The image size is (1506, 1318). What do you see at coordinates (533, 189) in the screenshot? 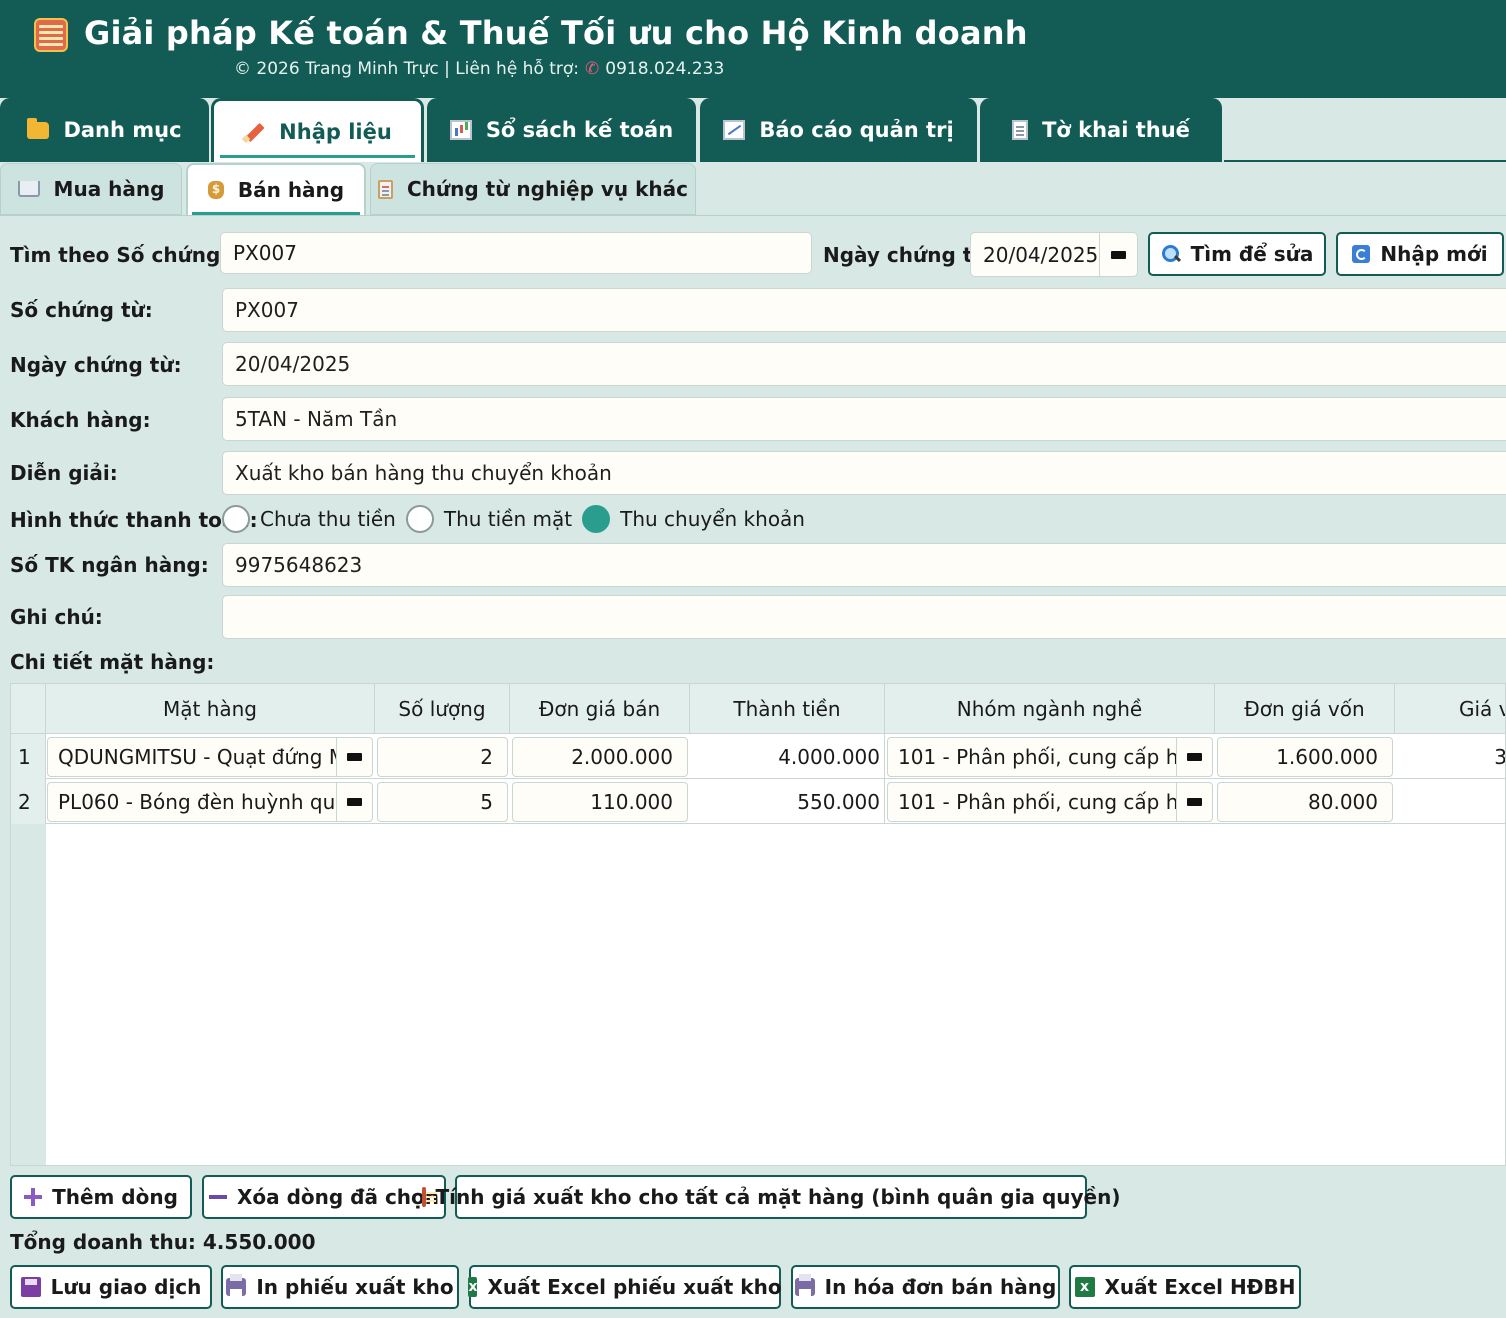
I see `subtab-chung-tu-khac: Chứng từ nghiệp vụ khác` at bounding box center [533, 189].